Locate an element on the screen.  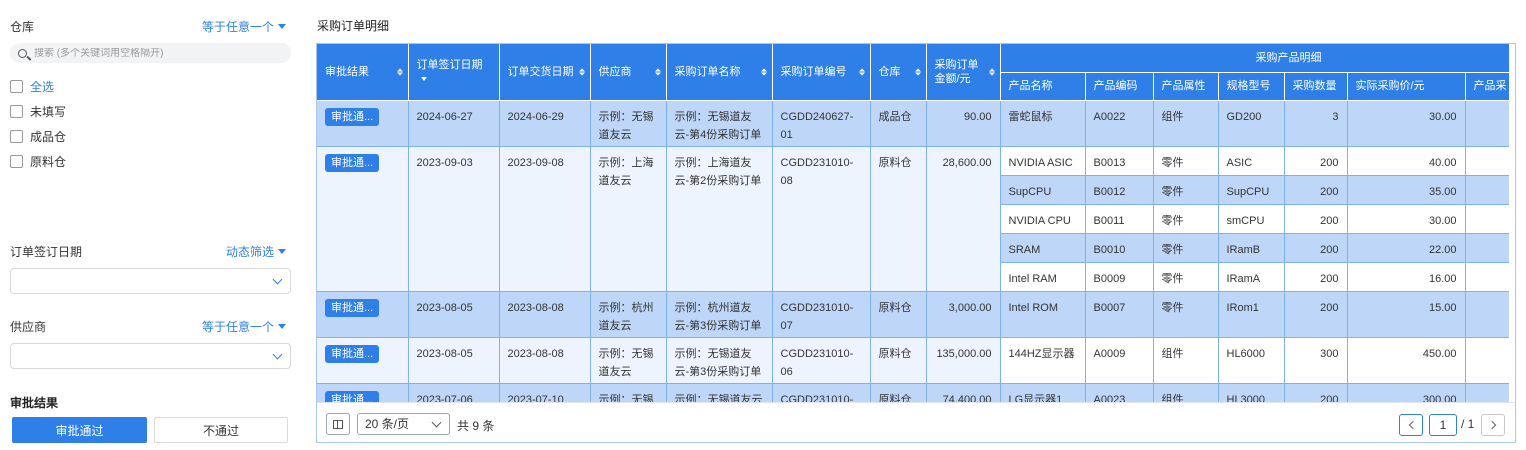
chevron-right-icon is located at coordinates (1491, 425).